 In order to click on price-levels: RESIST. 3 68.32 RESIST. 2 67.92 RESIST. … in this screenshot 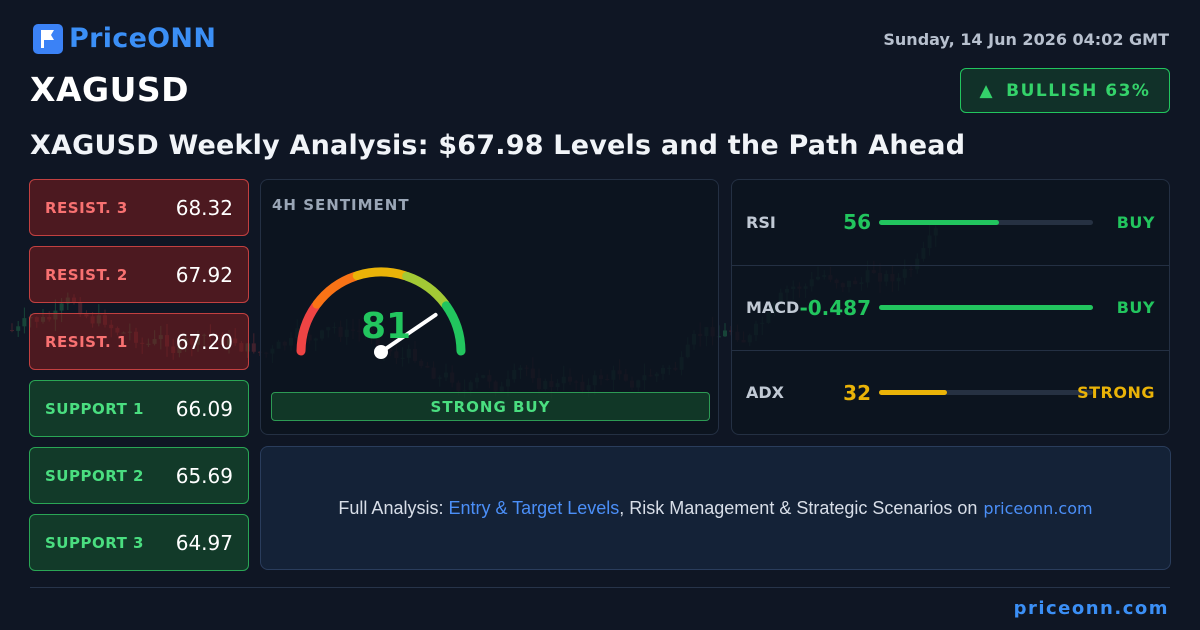, I will do `click(139, 380)`.